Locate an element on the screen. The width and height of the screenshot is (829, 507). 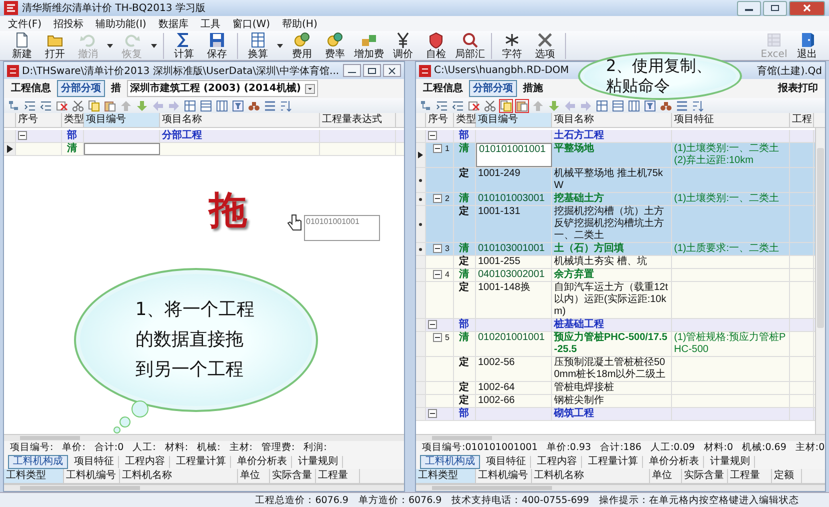
toolbar-button: 局部汇 is located at coordinates (470, 45).